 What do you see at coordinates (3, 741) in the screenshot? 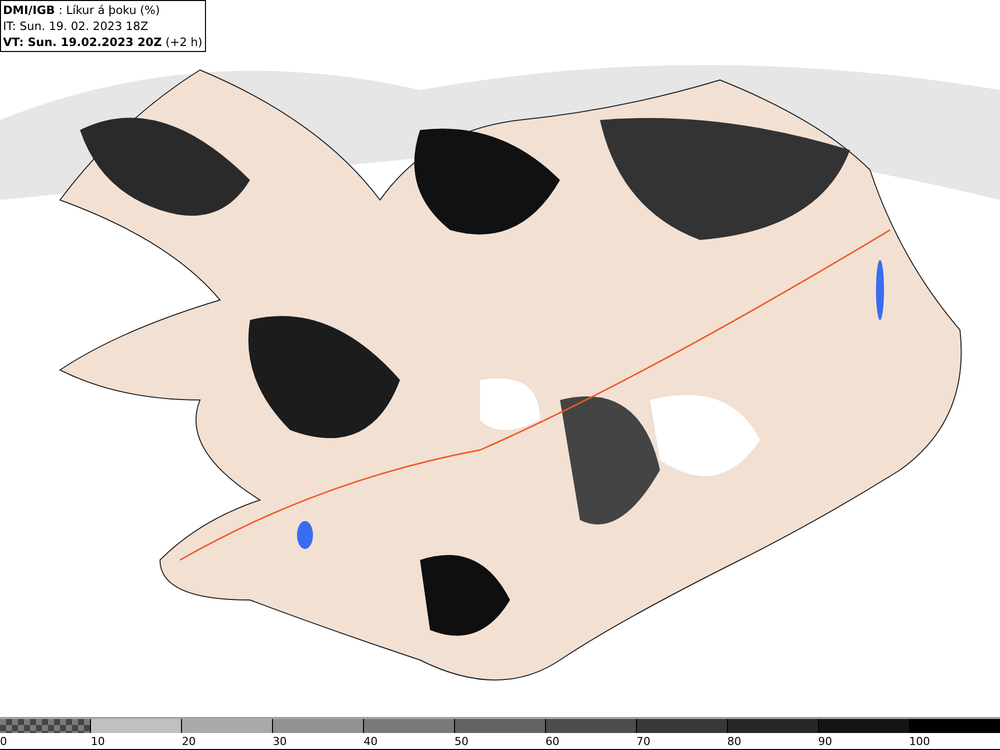
I see `legend-label: 0` at bounding box center [3, 741].